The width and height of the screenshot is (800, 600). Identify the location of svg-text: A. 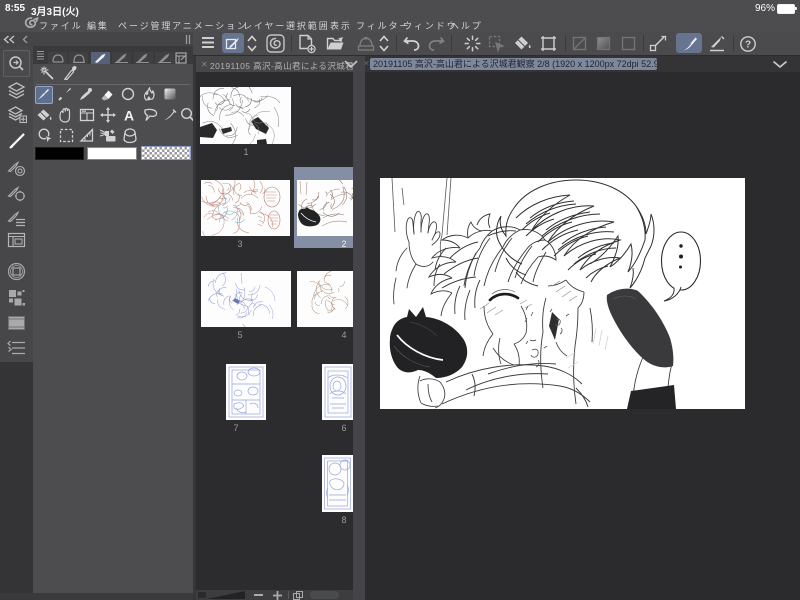
(129, 115).